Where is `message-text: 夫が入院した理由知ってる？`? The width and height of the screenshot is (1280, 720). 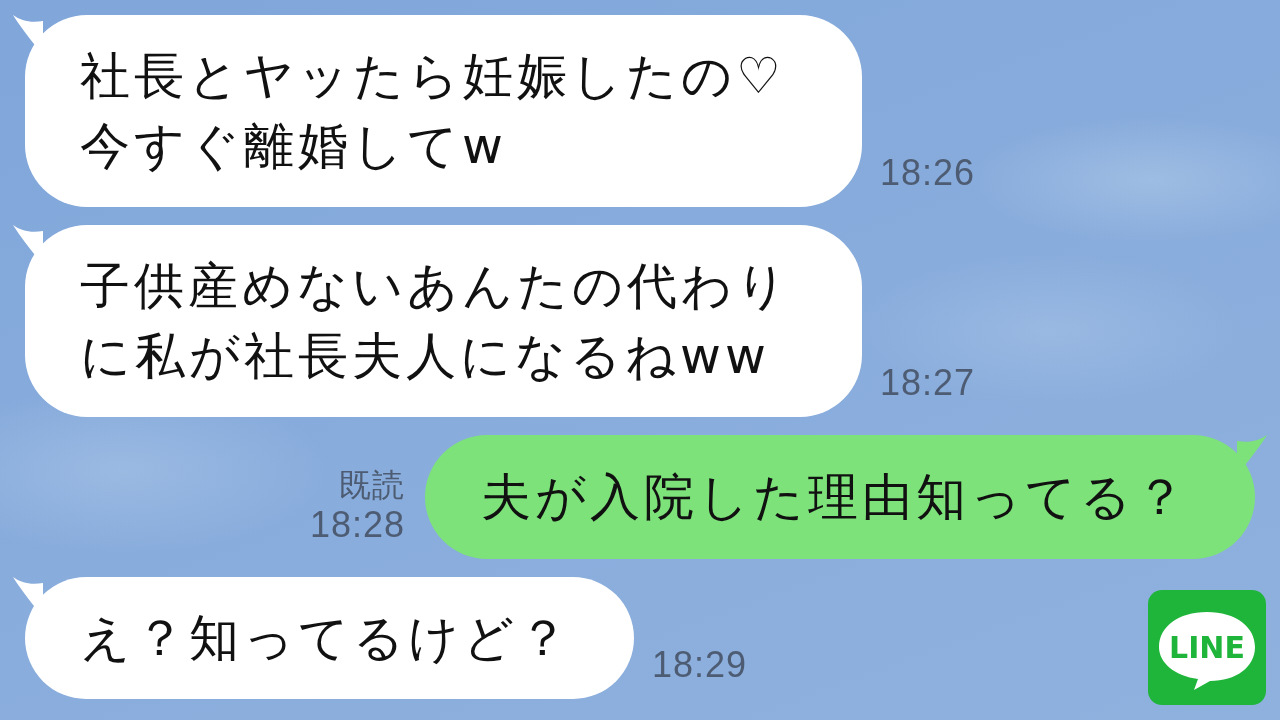
message-text: 夫が入院した理由知ってる？ is located at coordinates (835, 497).